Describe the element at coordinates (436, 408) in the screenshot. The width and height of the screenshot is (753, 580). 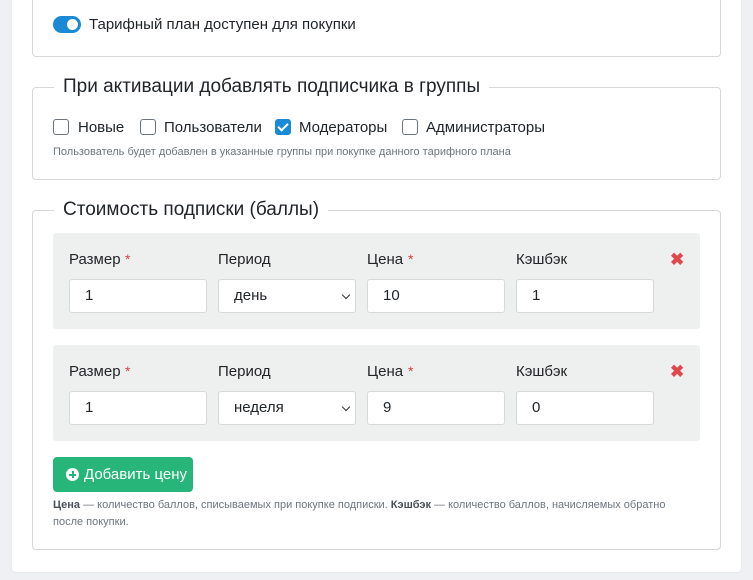
I see `price-input: 9` at that location.